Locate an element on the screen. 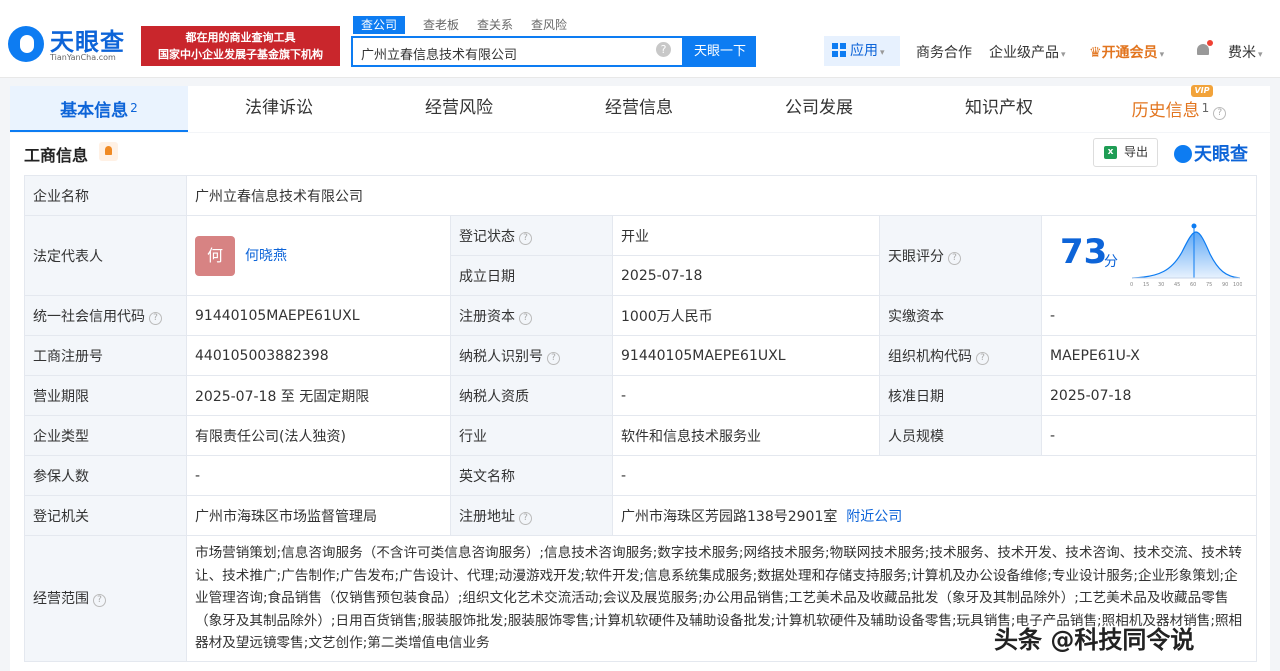 Image resolution: width=1280 pixels, height=671 pixels. score-value: 73 is located at coordinates (1084, 252).